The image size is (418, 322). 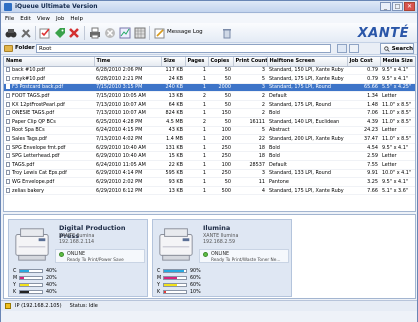 What do you see at coordinates (197, 62) in the screenshot?
I see `column-header: Pages` at bounding box center [197, 62].